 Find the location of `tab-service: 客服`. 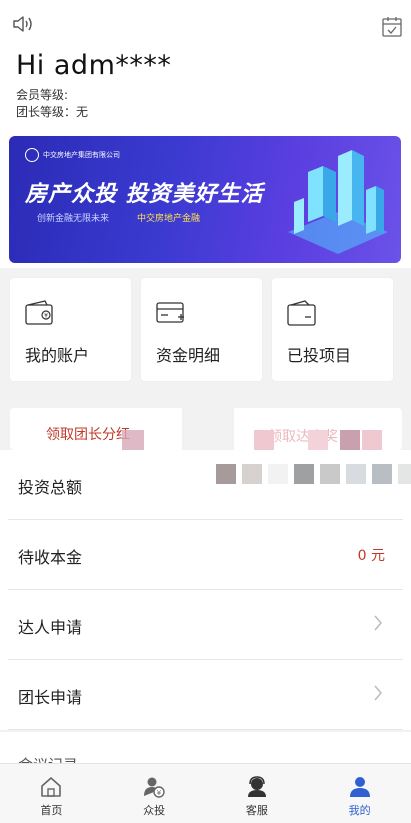

tab-service: 客服 is located at coordinates (257, 793).